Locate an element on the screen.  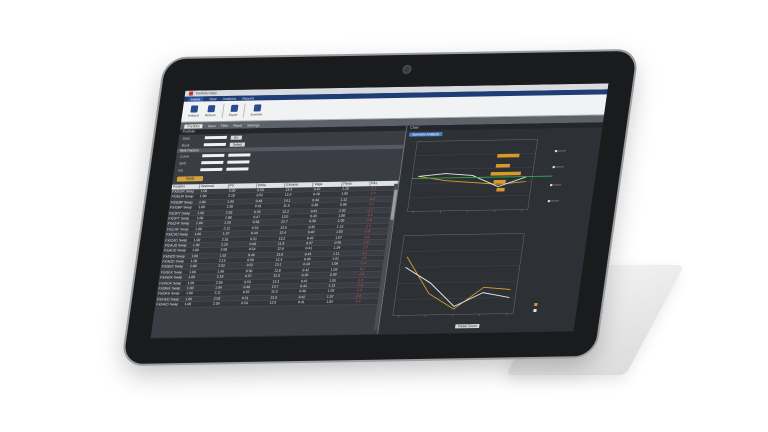
table-cell: 1.97 is located at coordinates (226, 233).